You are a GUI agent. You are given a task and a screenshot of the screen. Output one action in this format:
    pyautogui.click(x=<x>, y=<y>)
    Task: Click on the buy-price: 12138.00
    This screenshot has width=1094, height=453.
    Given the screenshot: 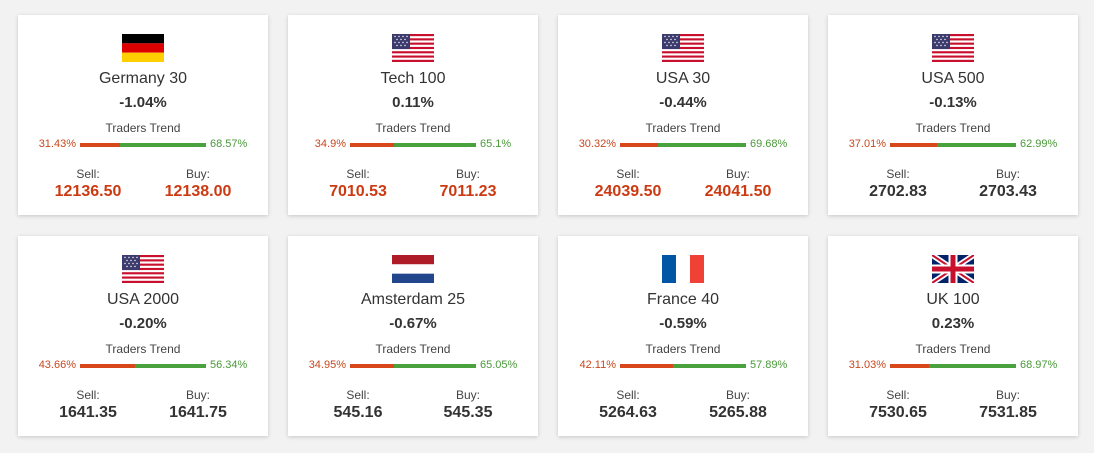 What is the action you would take?
    pyautogui.click(x=198, y=192)
    